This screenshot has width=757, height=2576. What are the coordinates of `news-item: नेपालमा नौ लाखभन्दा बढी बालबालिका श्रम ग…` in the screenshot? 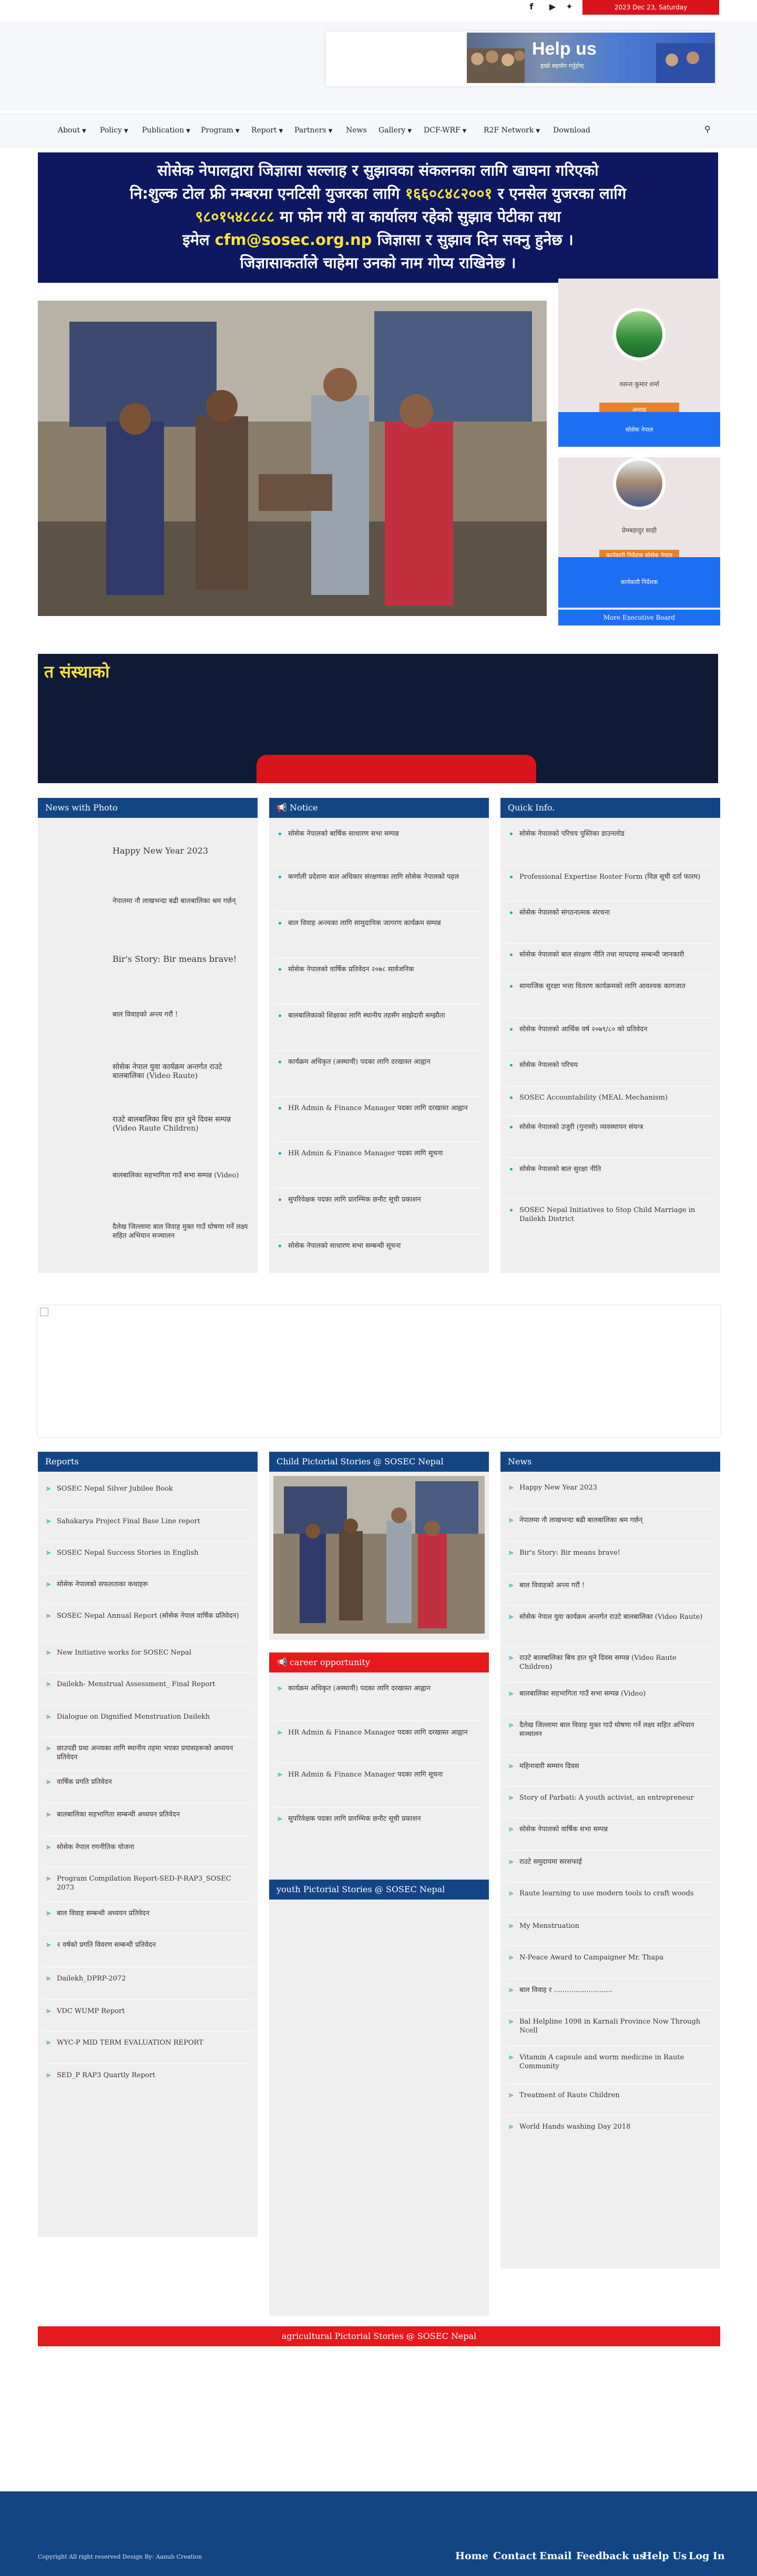 It's located at (615, 1520).